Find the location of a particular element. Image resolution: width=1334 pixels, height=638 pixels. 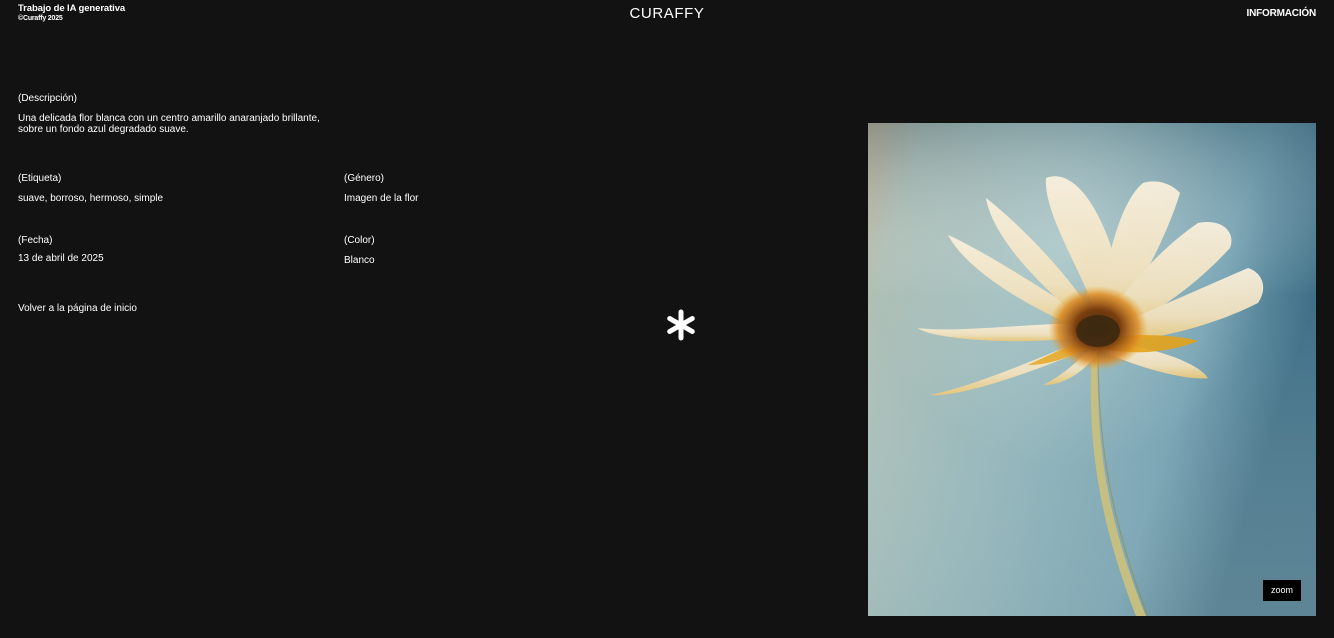

site-logo: CURAFFY is located at coordinates (667, 13).